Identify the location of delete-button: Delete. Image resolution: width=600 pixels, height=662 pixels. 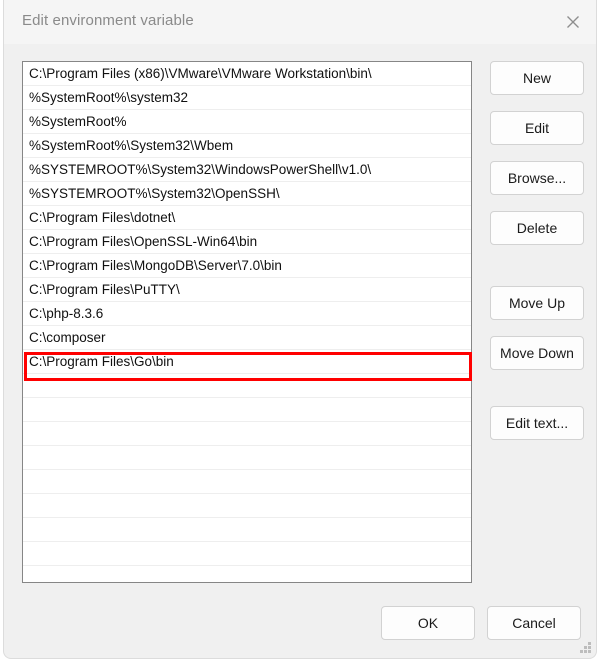
(537, 228).